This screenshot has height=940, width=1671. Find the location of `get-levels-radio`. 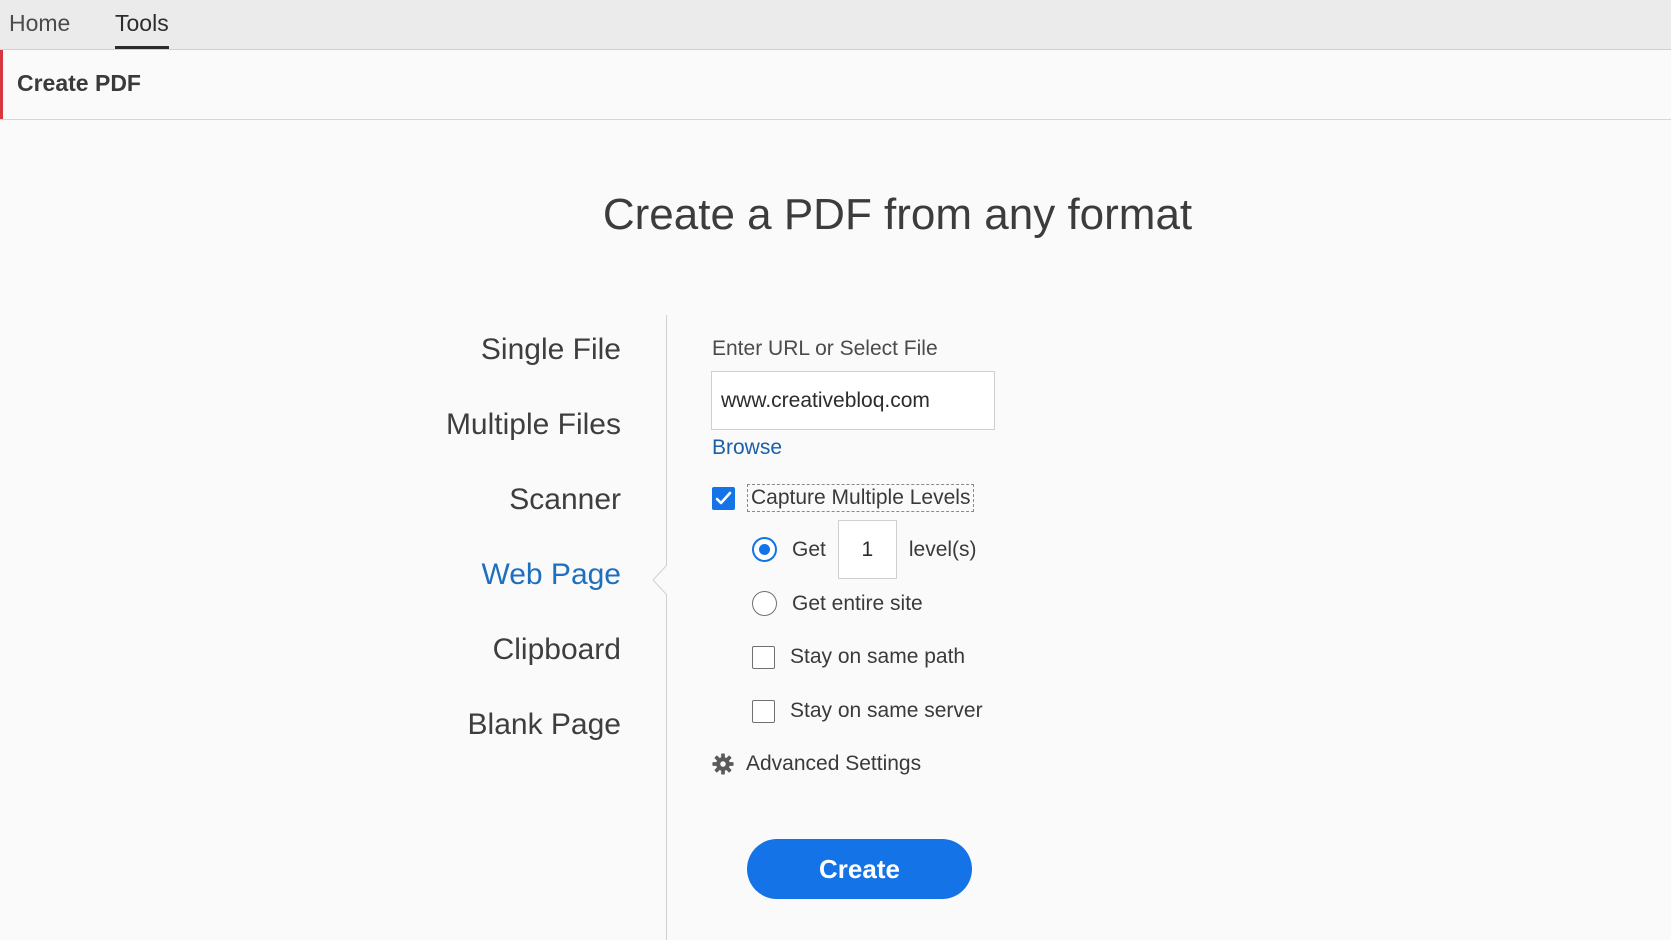

get-levels-radio is located at coordinates (764, 549).